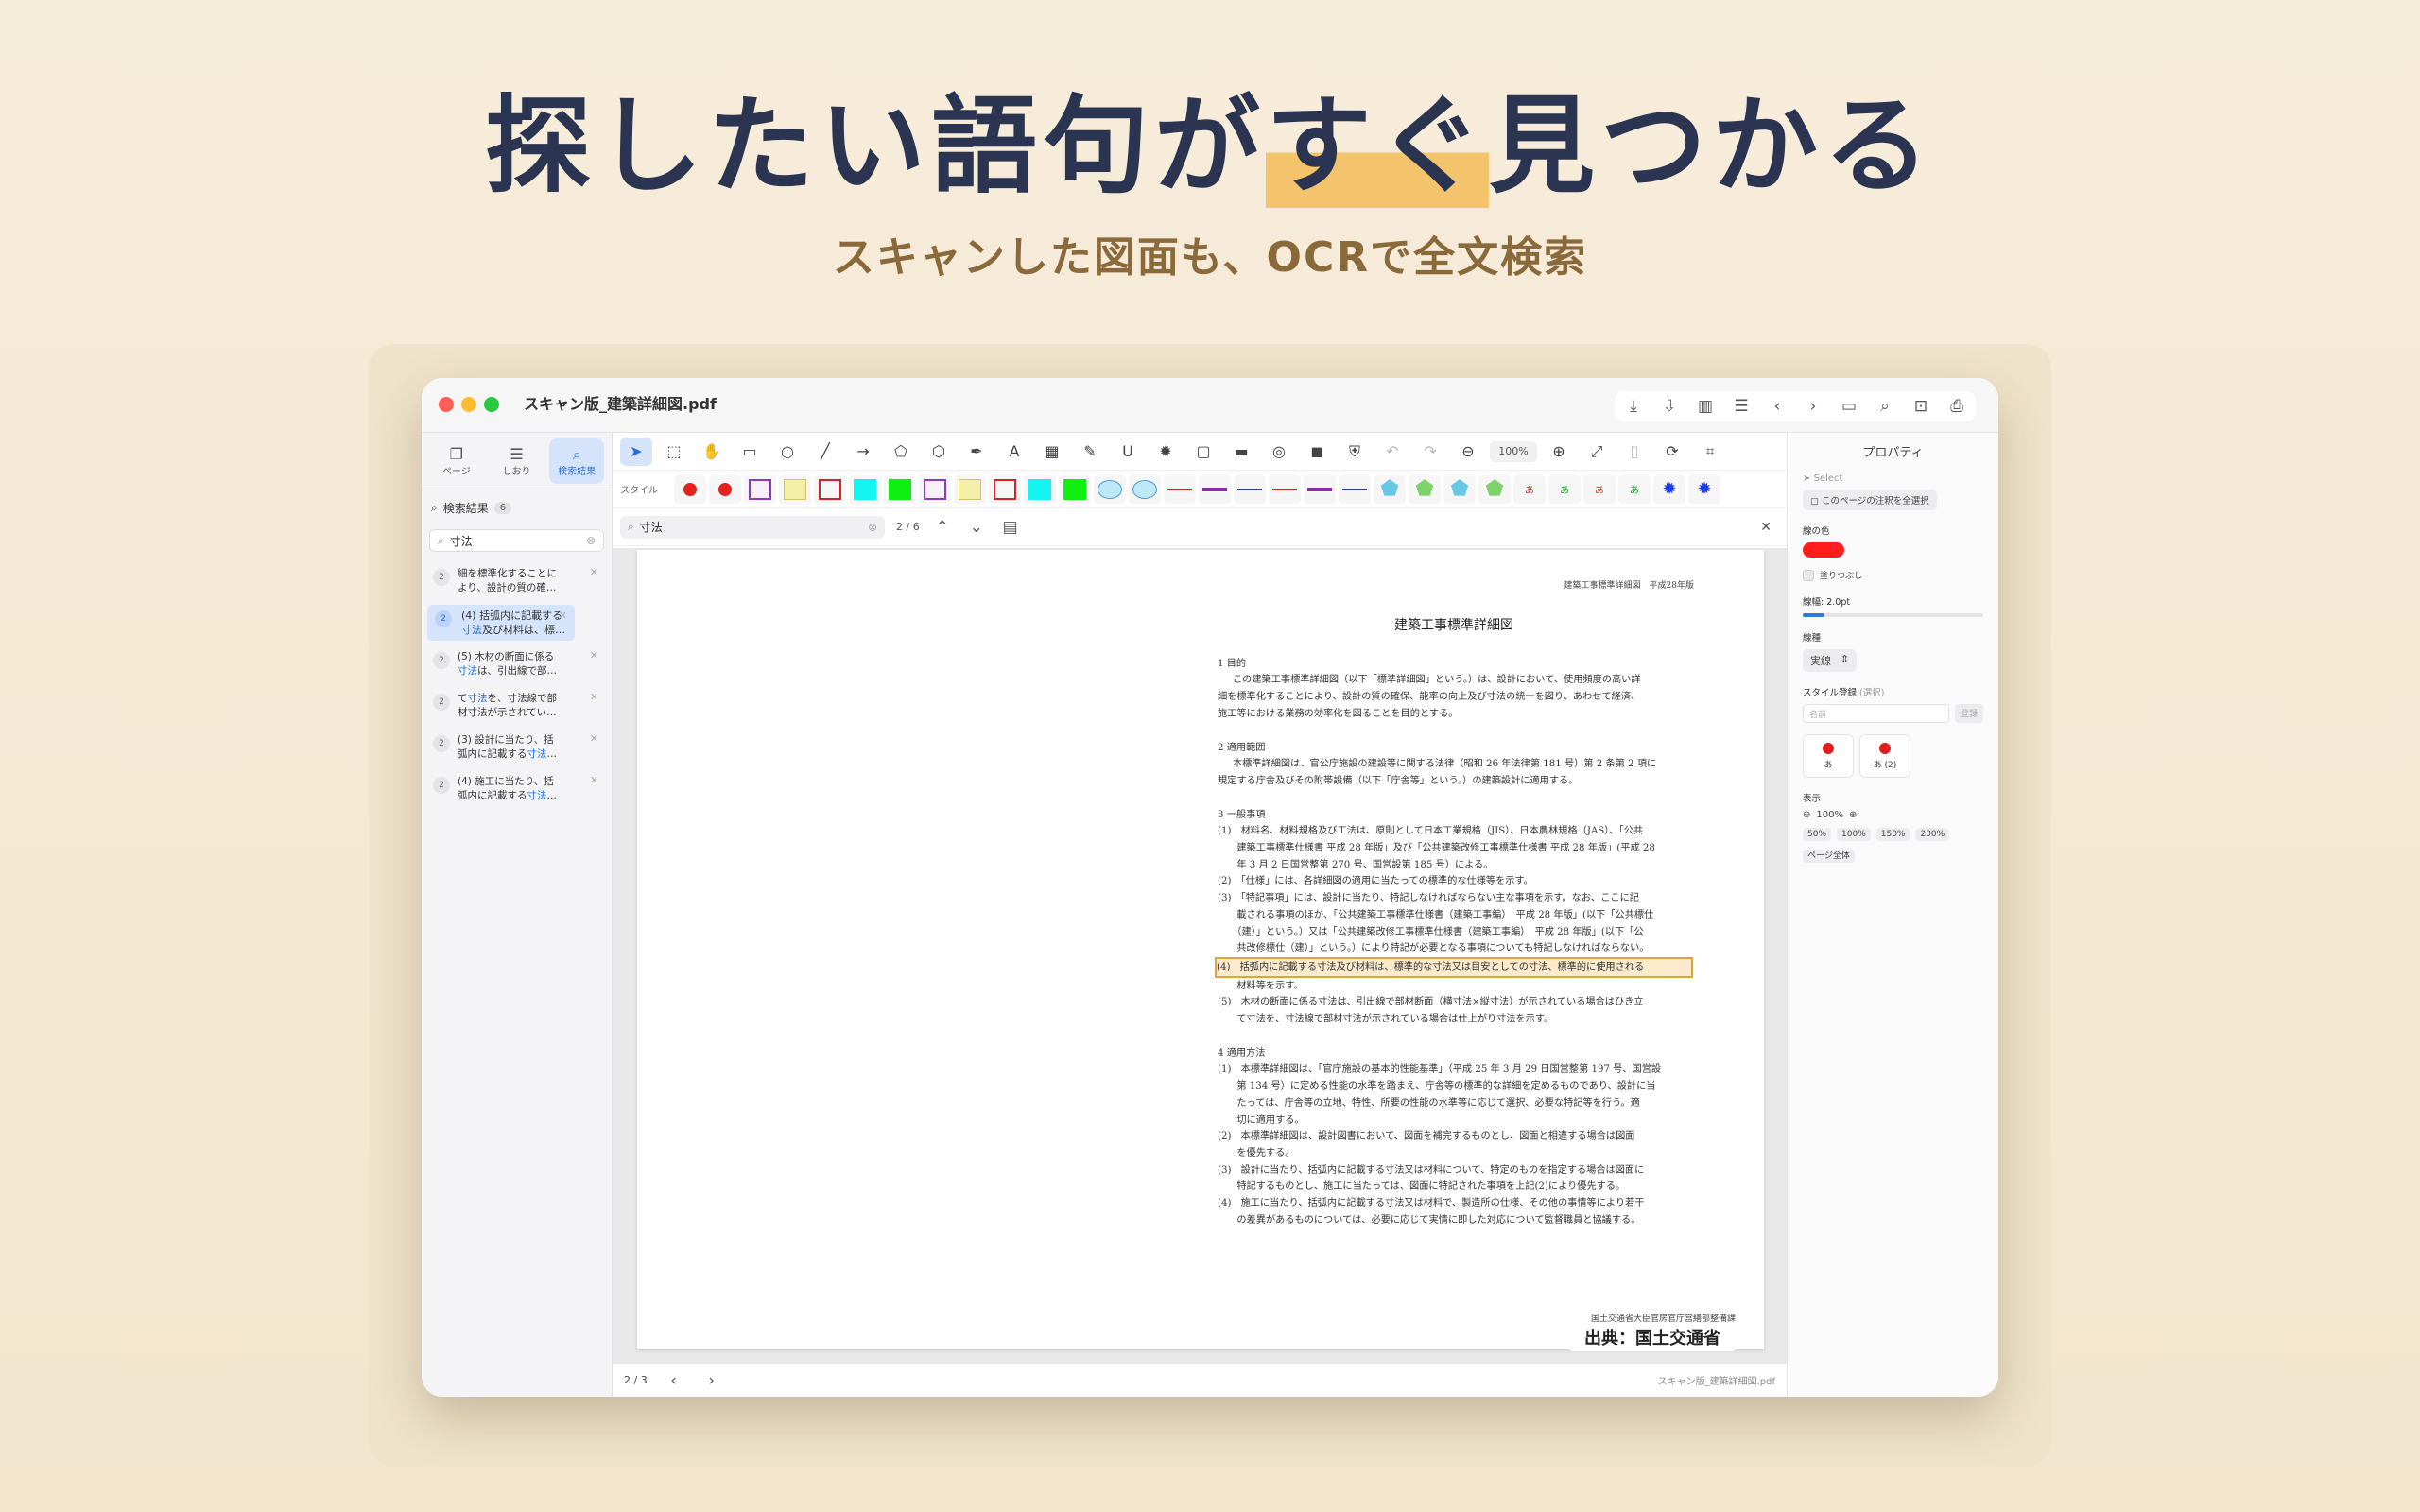 The image size is (2420, 1512). What do you see at coordinates (1052, 452) in the screenshot?
I see `calendar-icon: ▦` at bounding box center [1052, 452].